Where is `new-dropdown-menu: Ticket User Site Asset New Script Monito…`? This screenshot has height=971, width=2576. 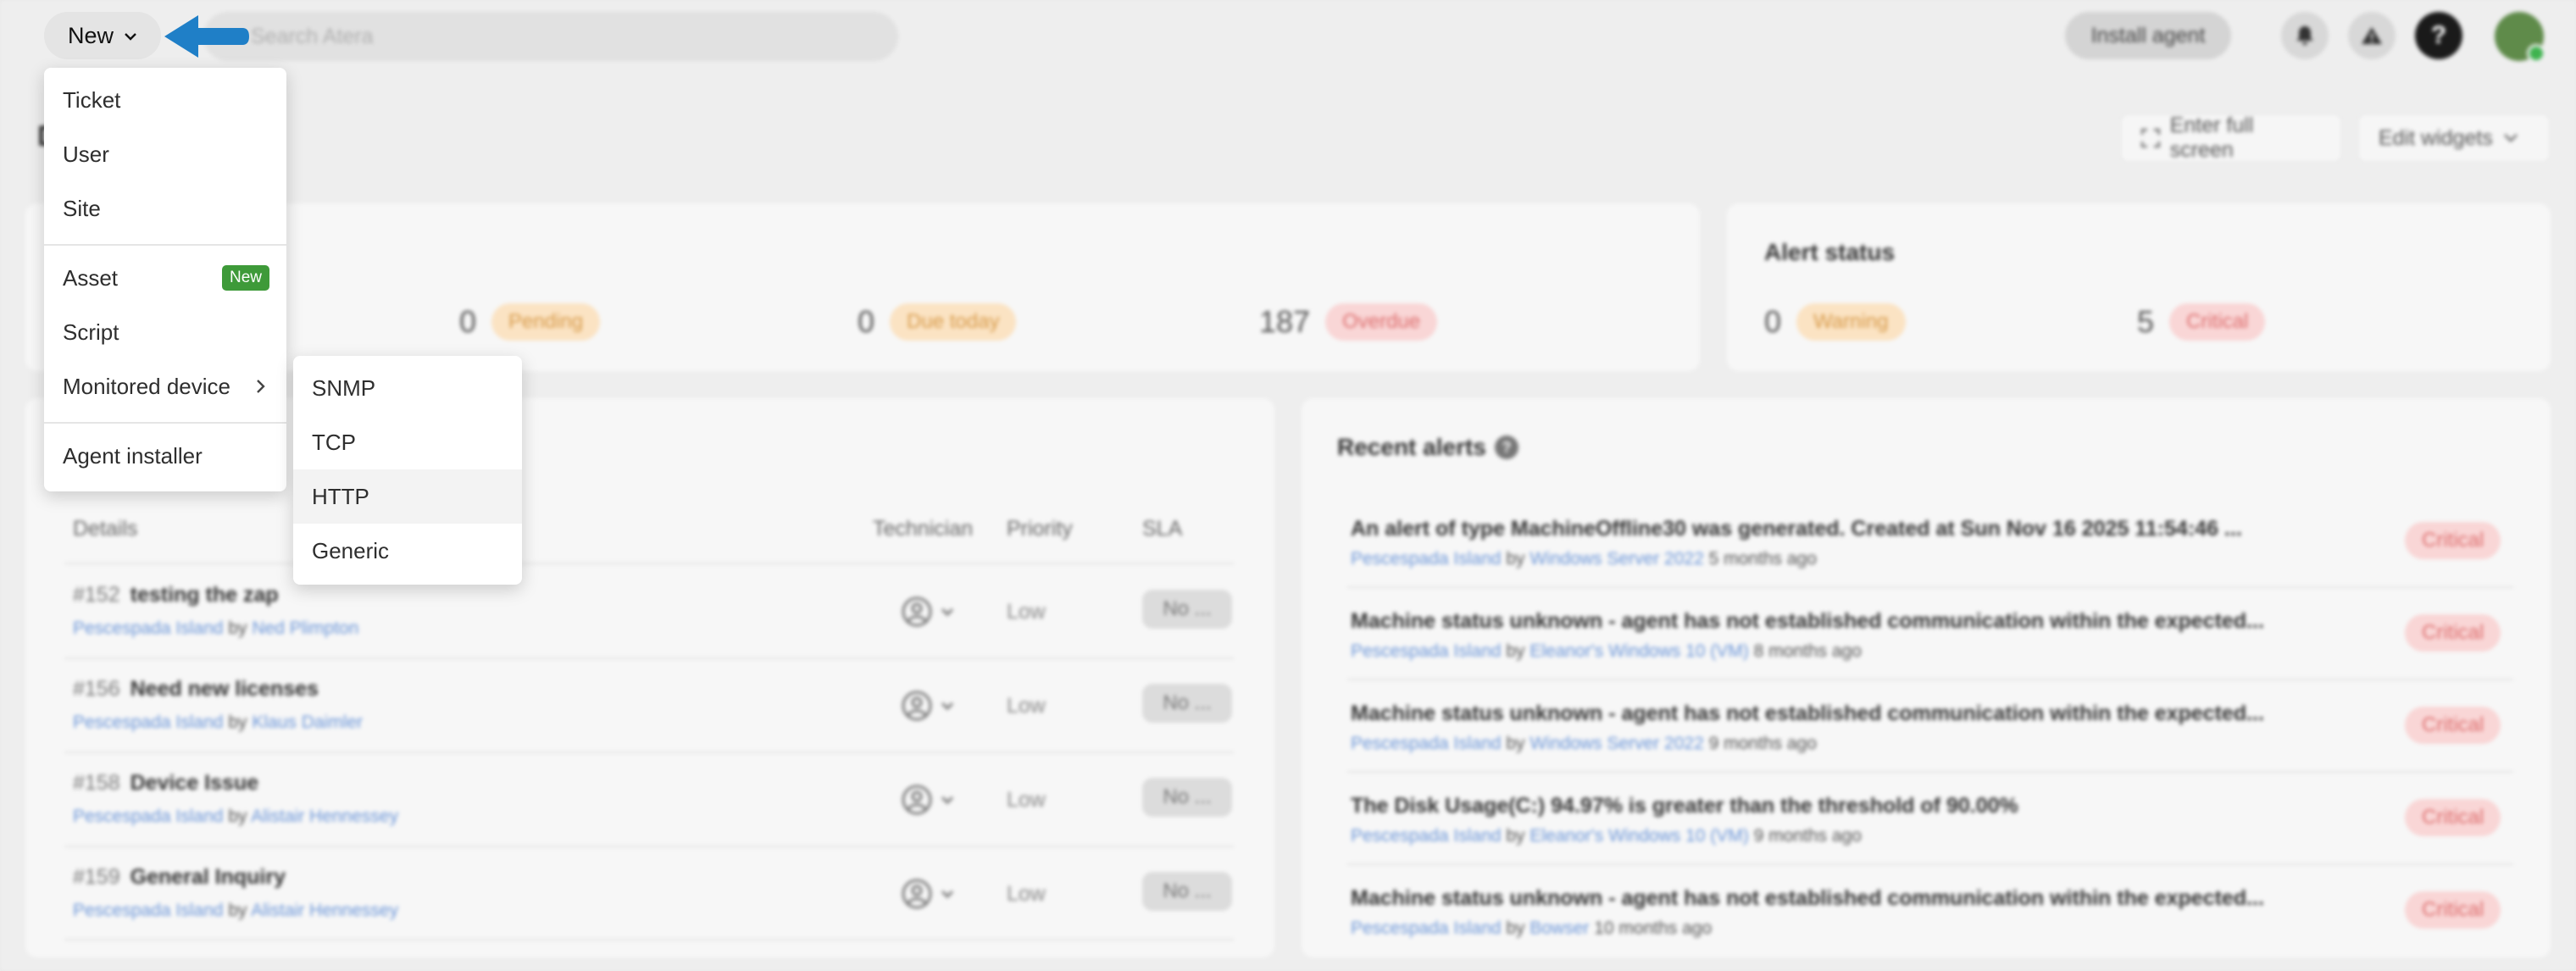
new-dropdown-menu: Ticket User Site Asset New Script Monito… is located at coordinates (165, 279).